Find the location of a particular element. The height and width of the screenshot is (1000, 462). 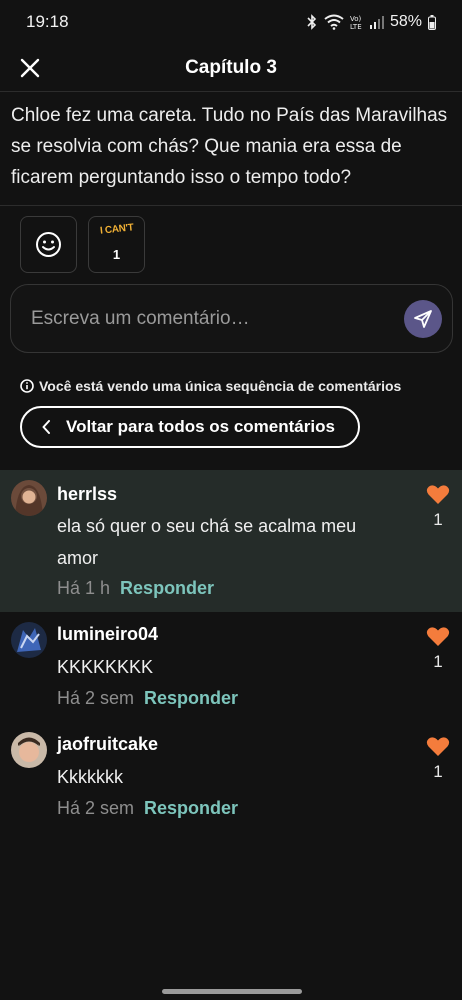

status-bar: 19:18 Vo) LTE 58% is located at coordinates (231, 22).